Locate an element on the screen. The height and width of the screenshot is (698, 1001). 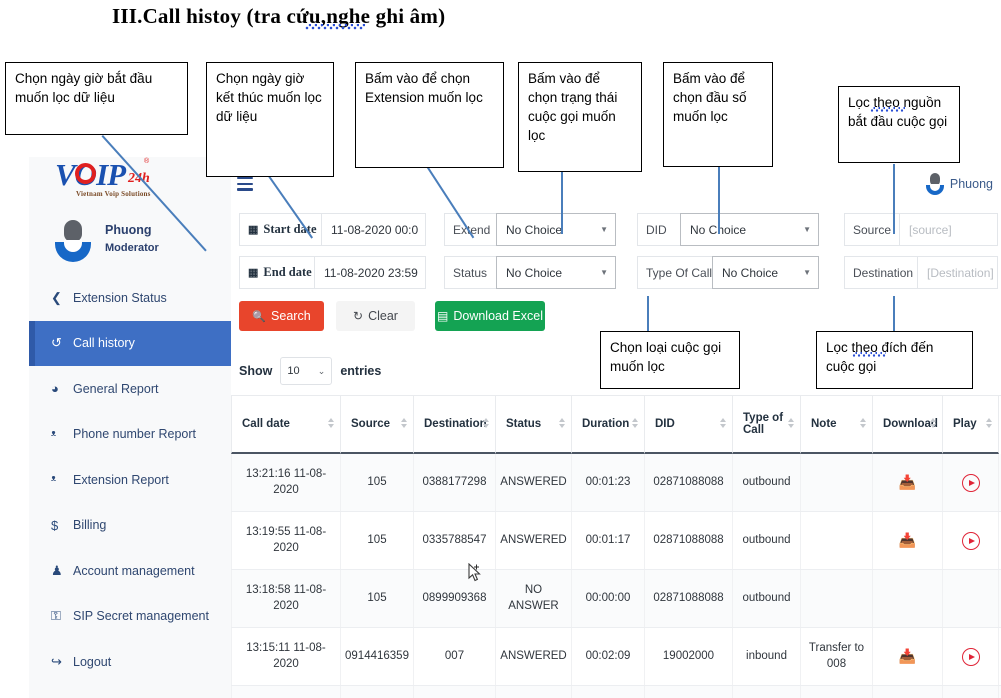
page-title: III.Call histoy (tra cứu,nghe ghi âm) is located at coordinates (279, 16).